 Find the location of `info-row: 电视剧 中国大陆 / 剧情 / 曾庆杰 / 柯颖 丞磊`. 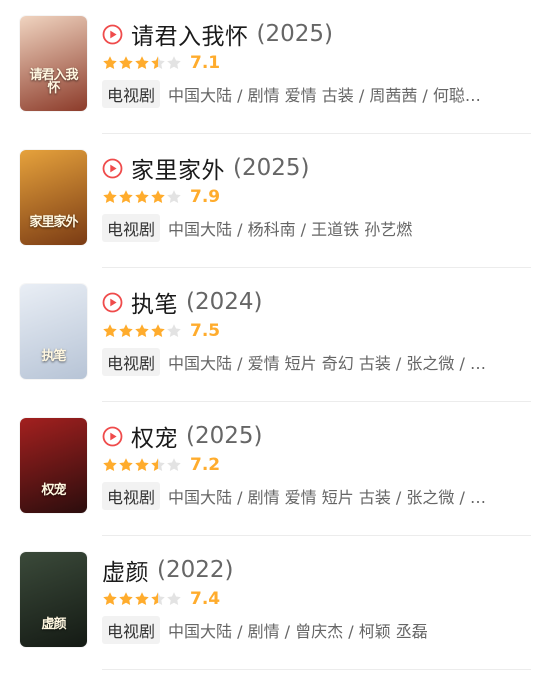

info-row: 电视剧 中国大陆 / 剧情 / 曾庆杰 / 柯颖 丞磊 is located at coordinates (316, 630).